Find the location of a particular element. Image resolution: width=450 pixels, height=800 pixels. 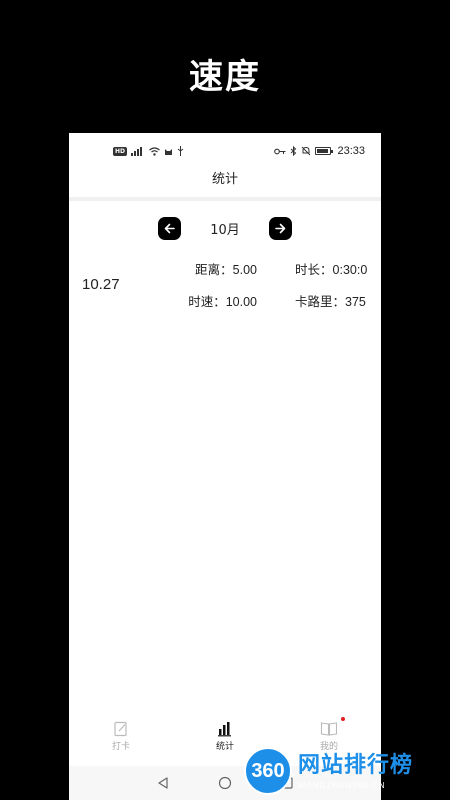

next-month-button is located at coordinates (280, 228).